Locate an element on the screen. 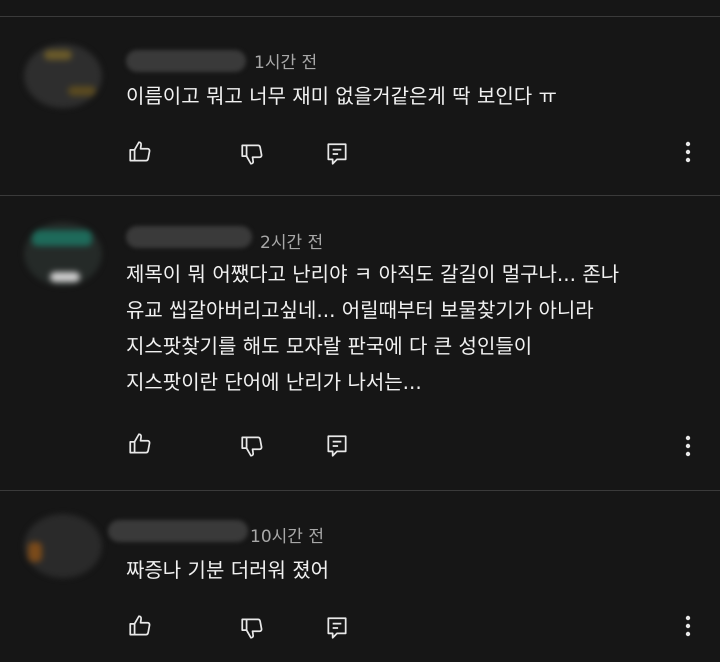 The width and height of the screenshot is (720, 662). comment-text: 이름이고 뭐고 너무 재미 없을거같은게 딱 보인다 ㅠ is located at coordinates (341, 96).